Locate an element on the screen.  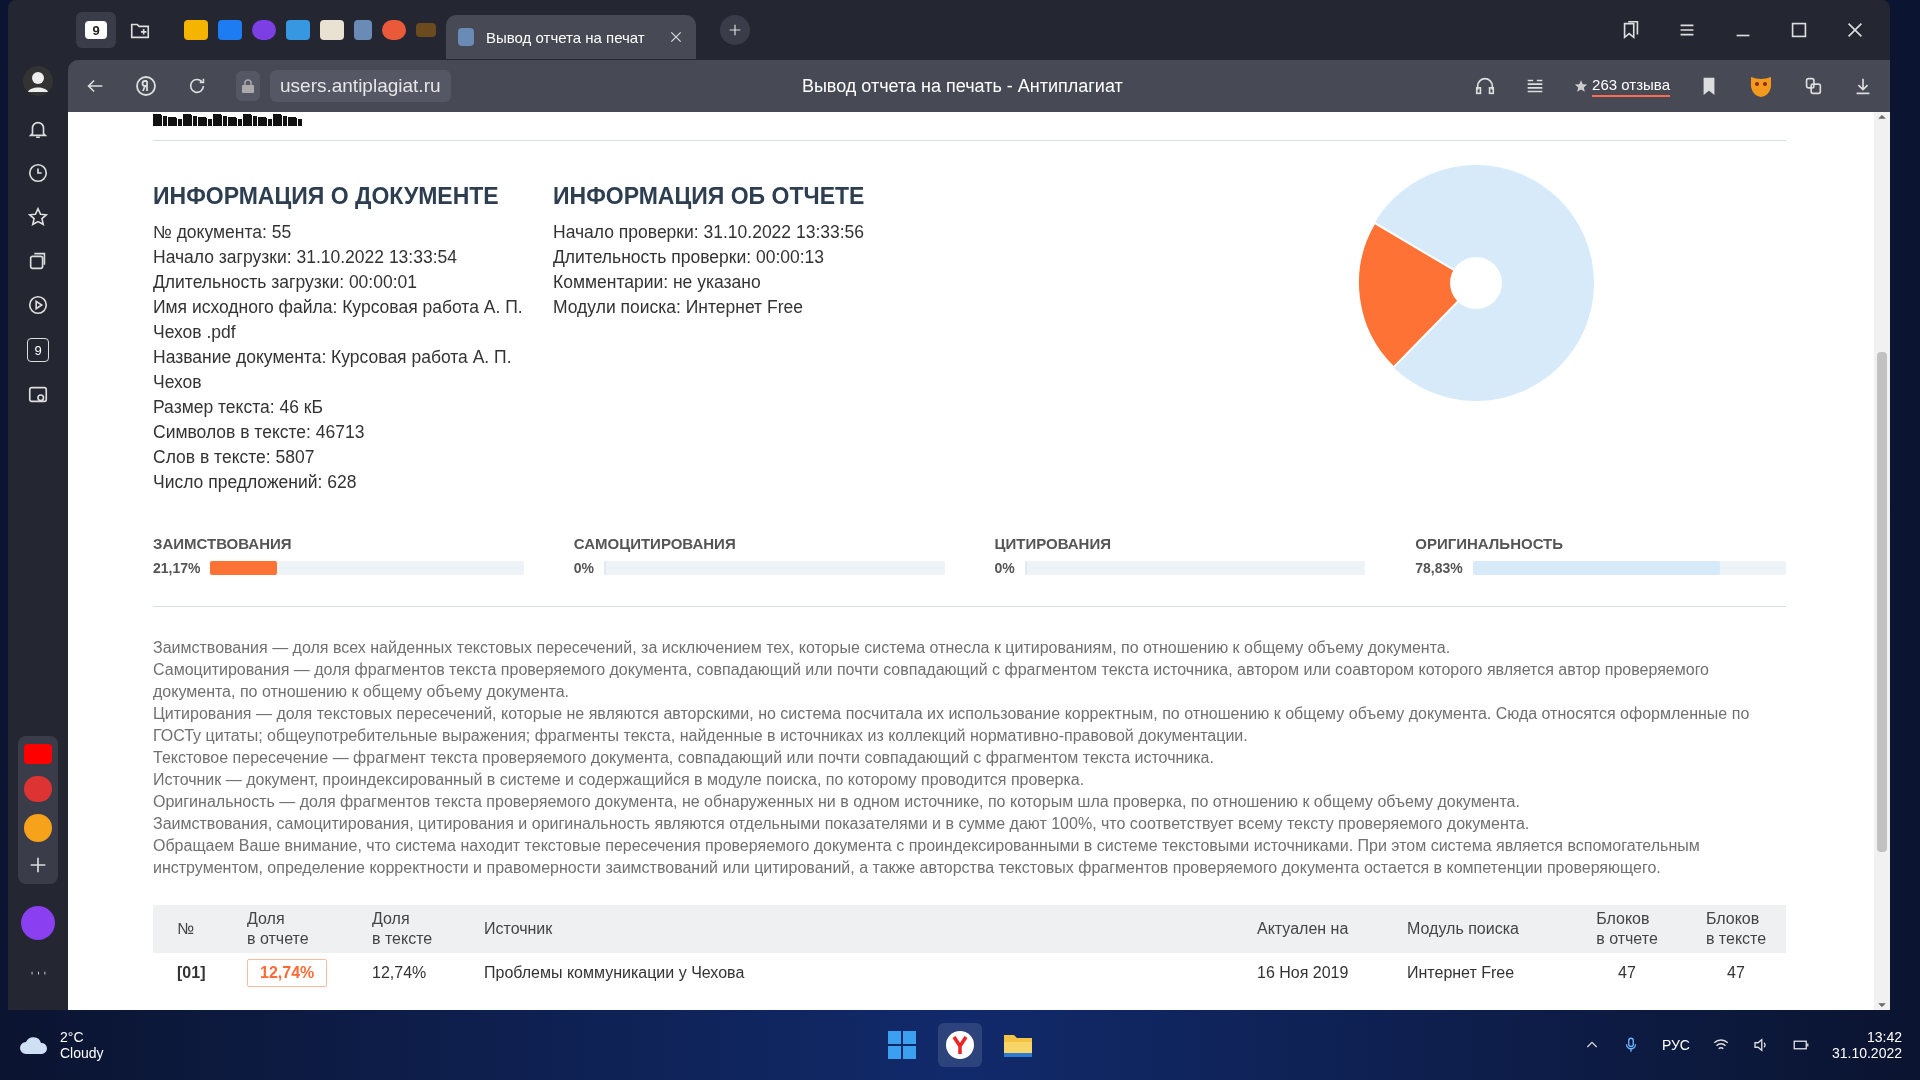
definition-text: Текстовое пересечение — фрагмент текста проверяемого документа, совпадающий или почти совпадающий с фрагментом текста источника. is located at coordinates (684, 758).